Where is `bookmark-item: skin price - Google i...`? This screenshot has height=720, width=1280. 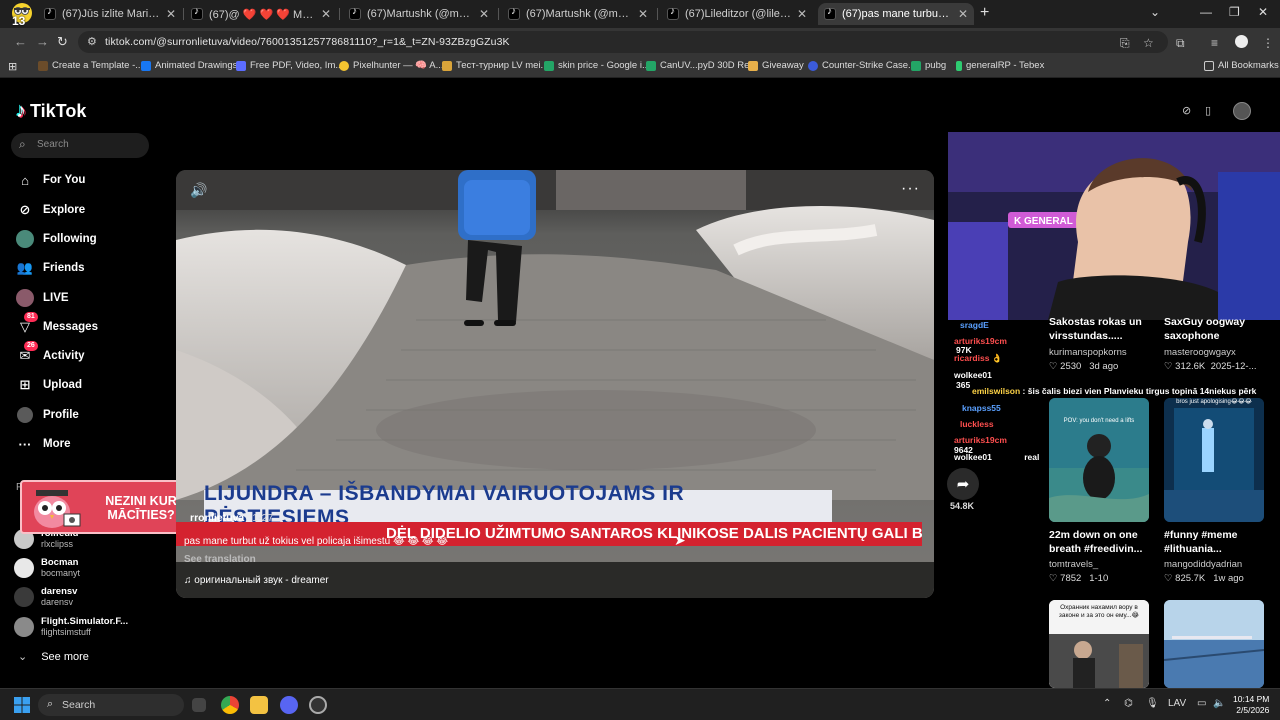 bookmark-item: skin price - Google i... is located at coordinates (597, 65).